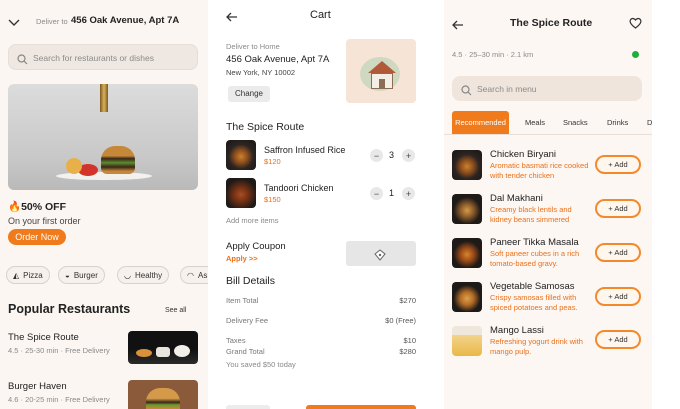 The height and width of the screenshot is (409, 680). What do you see at coordinates (523, 154) in the screenshot?
I see `menu-item-name: Chicken Biryani` at bounding box center [523, 154].